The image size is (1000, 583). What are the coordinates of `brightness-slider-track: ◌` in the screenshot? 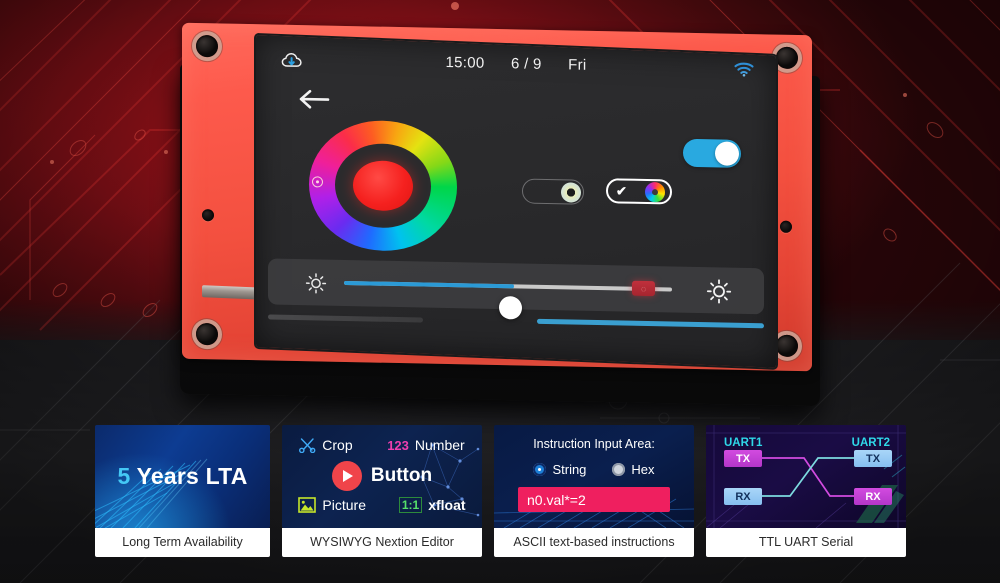 It's located at (508, 300).